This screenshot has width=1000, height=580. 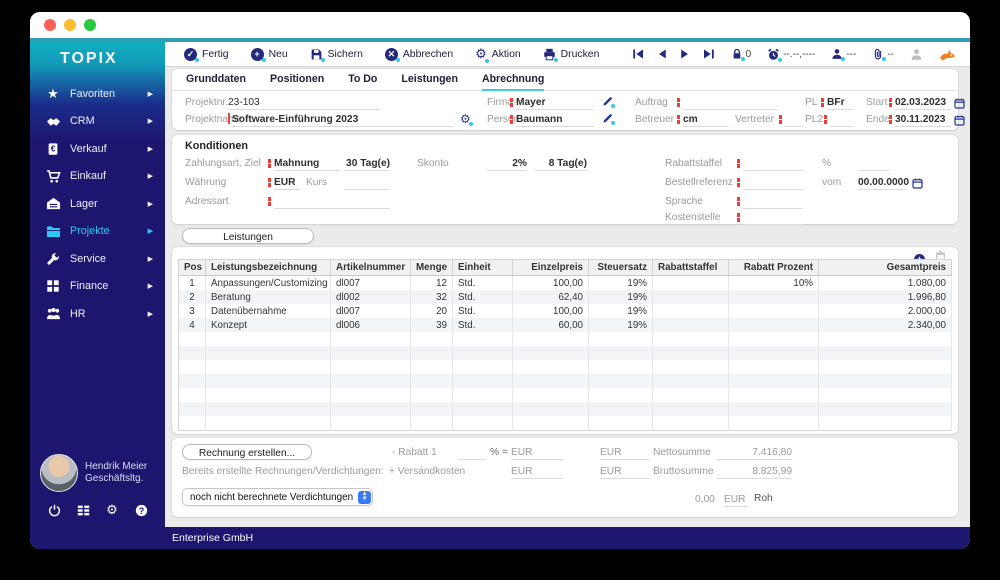 What do you see at coordinates (97, 259) in the screenshot?
I see `sidebar-item-service: Service ▶` at bounding box center [97, 259].